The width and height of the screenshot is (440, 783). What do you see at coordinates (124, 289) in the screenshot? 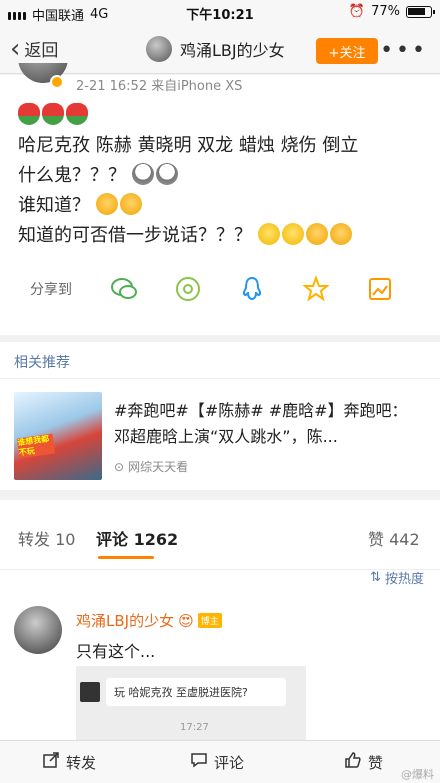
I see `wechat-icon` at bounding box center [124, 289].